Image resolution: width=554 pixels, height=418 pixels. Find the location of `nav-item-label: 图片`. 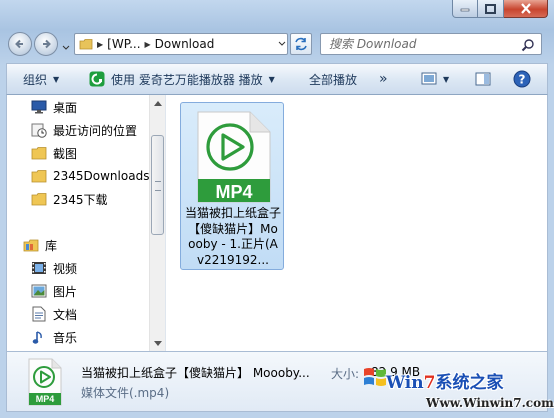

nav-item-label: 图片 is located at coordinates (65, 291).